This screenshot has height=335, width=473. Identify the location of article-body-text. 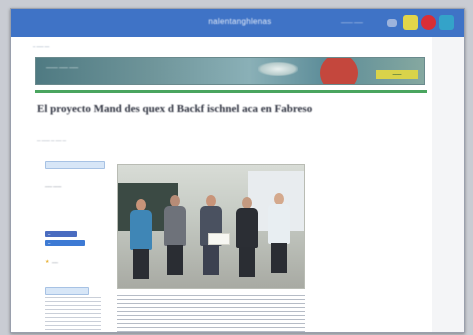
(211, 313).